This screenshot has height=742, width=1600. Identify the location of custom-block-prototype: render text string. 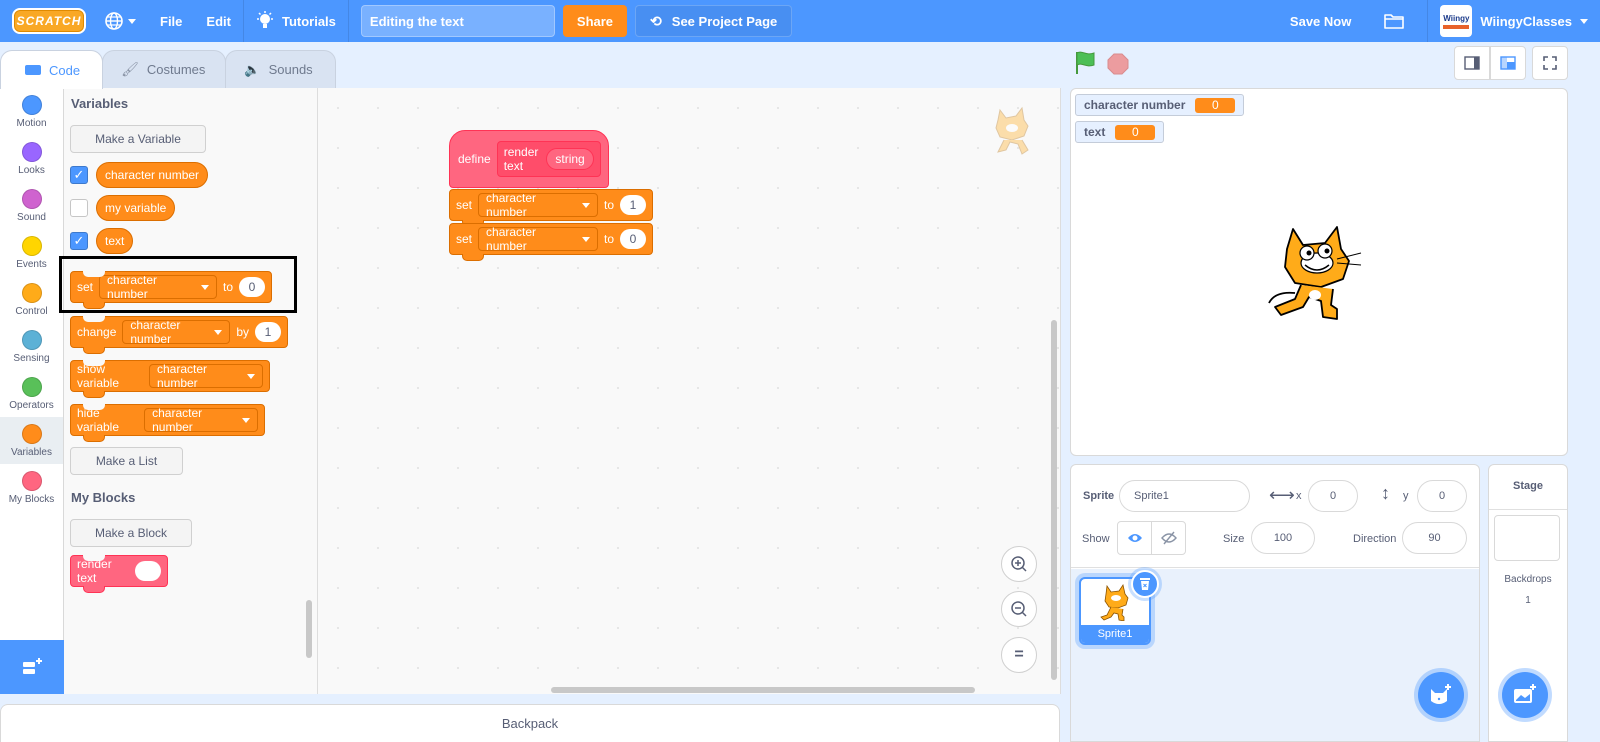
(548, 159).